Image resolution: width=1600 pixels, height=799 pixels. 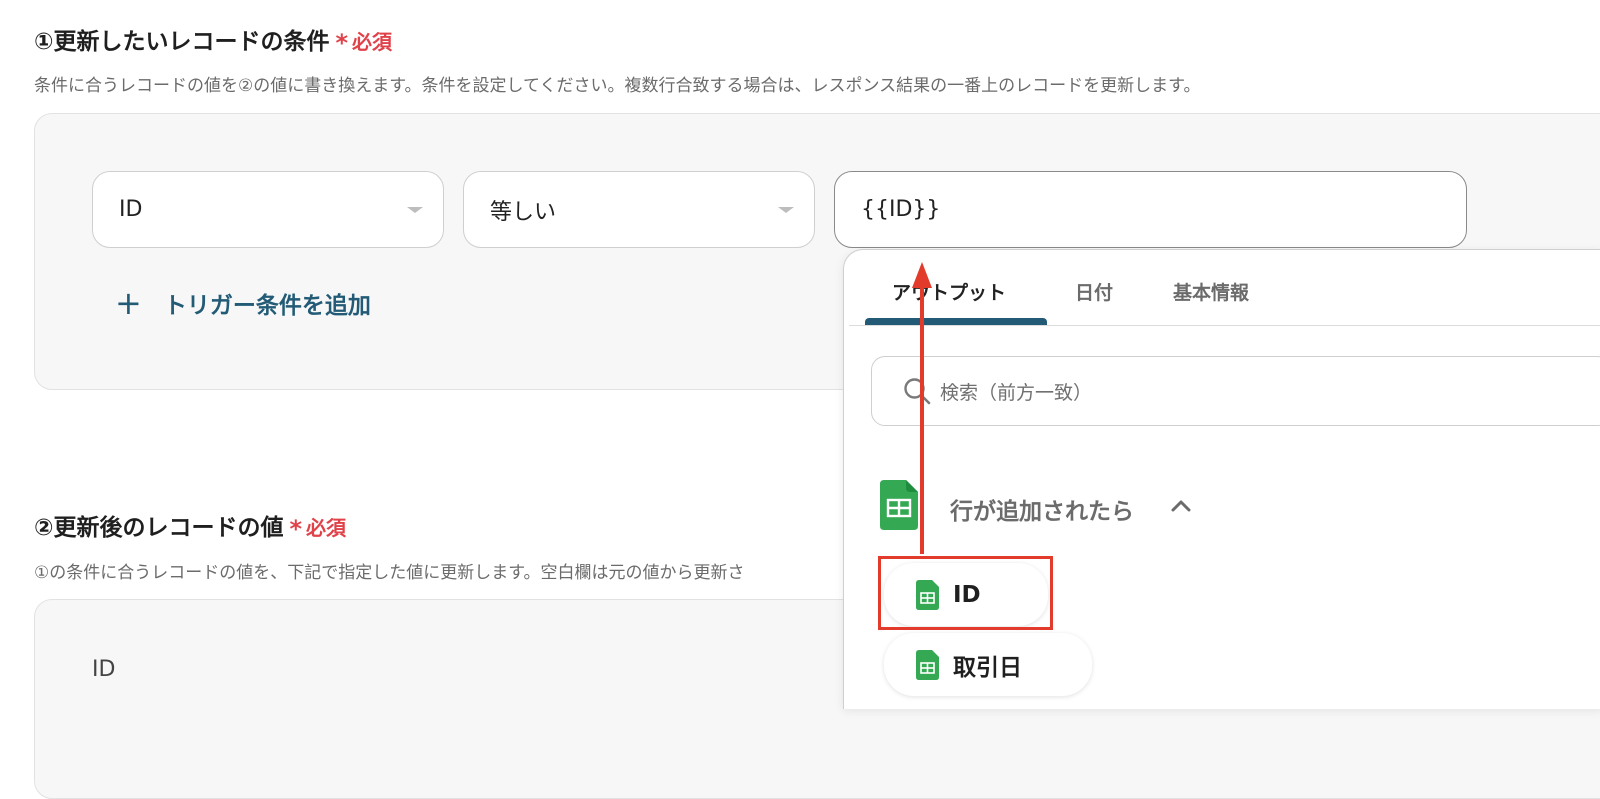 What do you see at coordinates (965, 593) in the screenshot?
I see `highlight-box` at bounding box center [965, 593].